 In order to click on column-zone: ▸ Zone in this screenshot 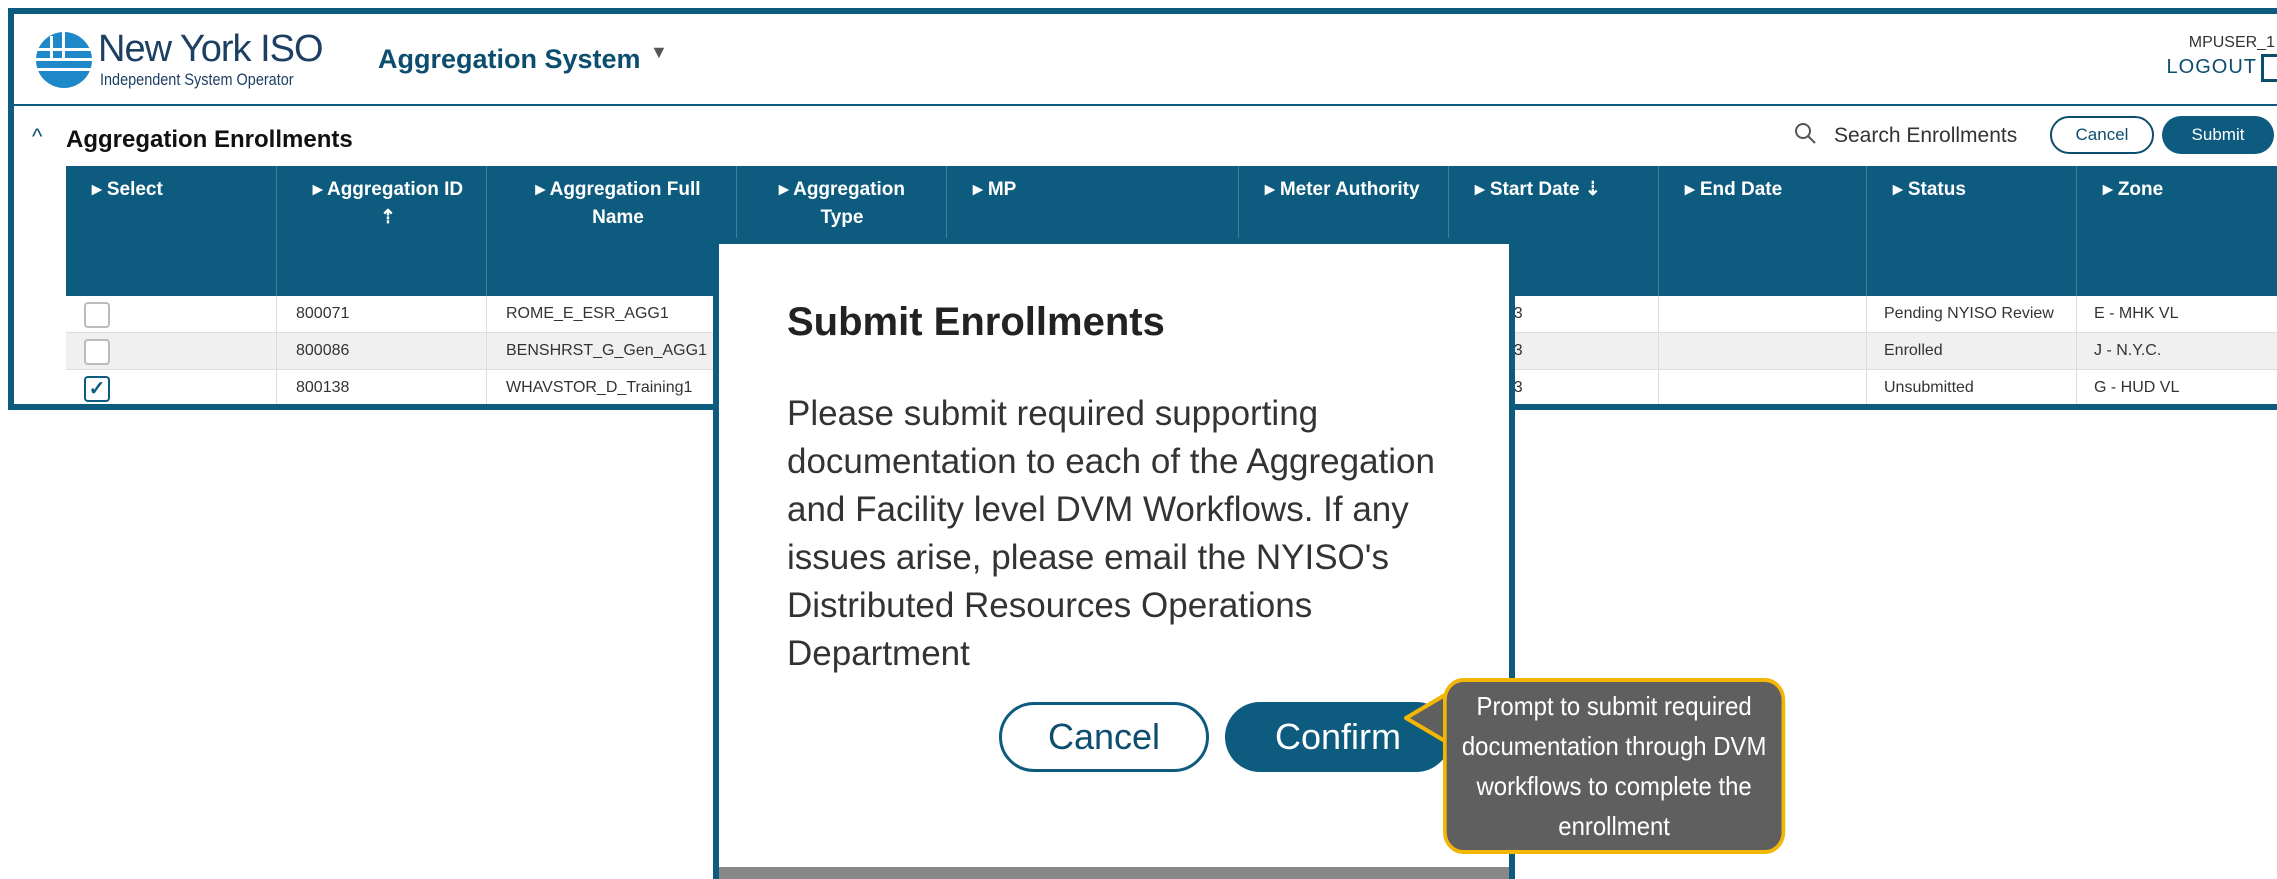, I will do `click(2176, 231)`.